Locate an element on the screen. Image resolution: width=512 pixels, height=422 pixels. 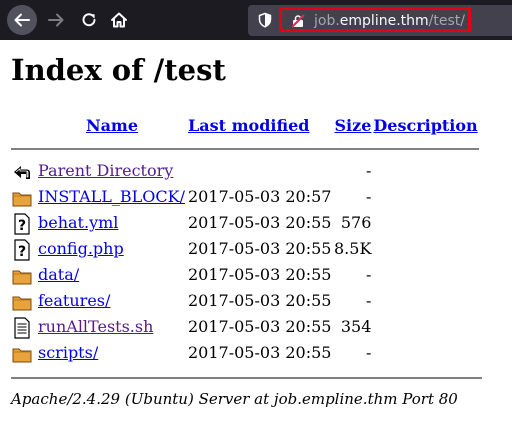
file-link: Parent Directory is located at coordinates (105, 170).